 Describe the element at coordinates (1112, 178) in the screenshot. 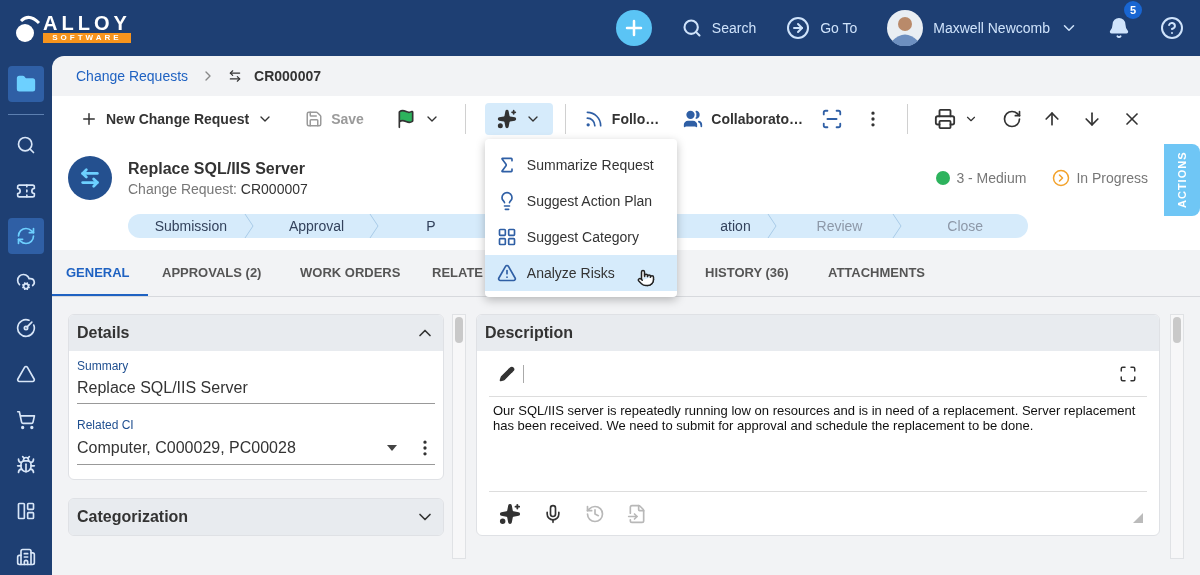

I see `status-label: In Progress` at that location.